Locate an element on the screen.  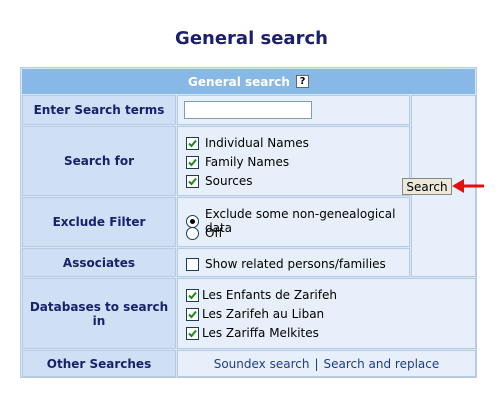
label-search-terms: Enter Search terms is located at coordinates (99, 110).